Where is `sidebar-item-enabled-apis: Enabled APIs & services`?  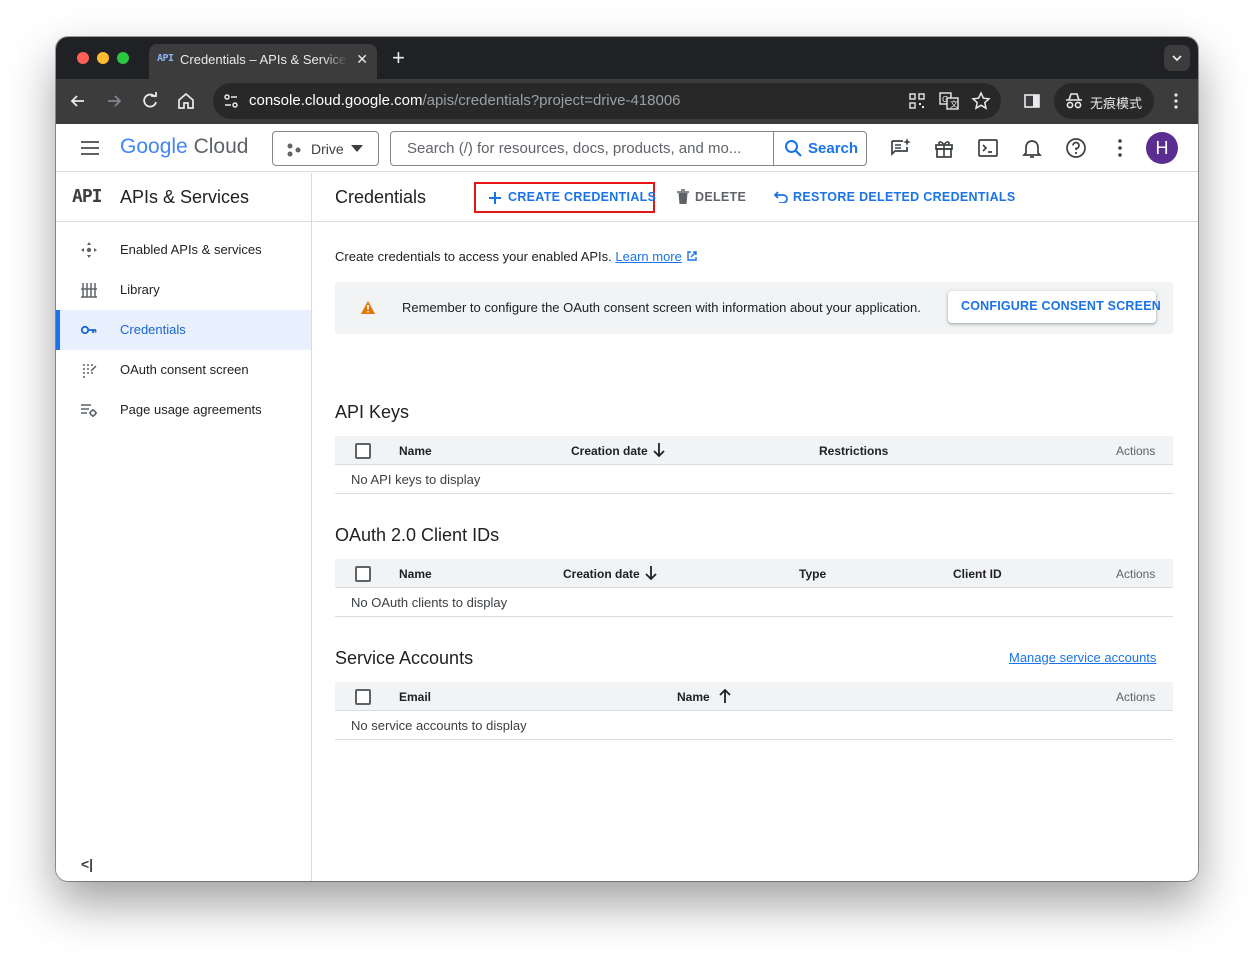 sidebar-item-enabled-apis: Enabled APIs & services is located at coordinates (183, 250).